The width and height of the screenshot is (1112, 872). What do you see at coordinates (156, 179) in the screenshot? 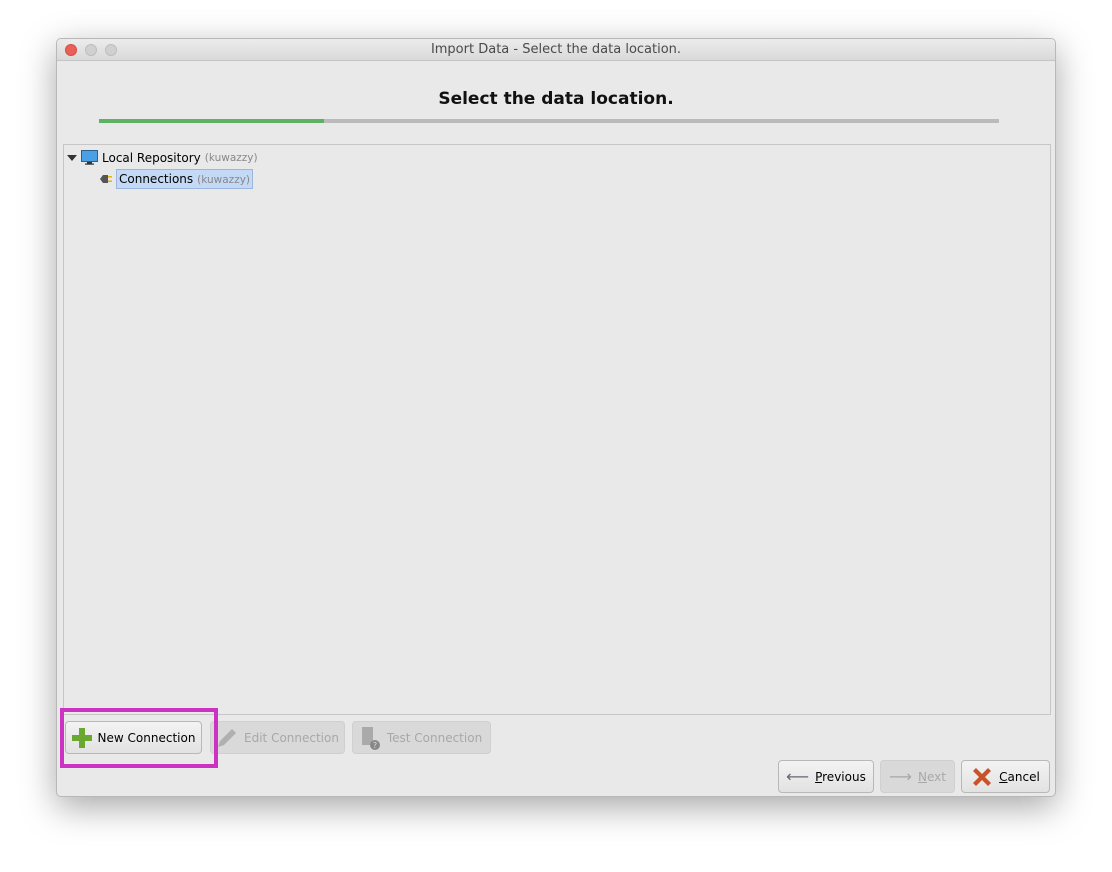
I see `tree-node-label: Connections` at bounding box center [156, 179].